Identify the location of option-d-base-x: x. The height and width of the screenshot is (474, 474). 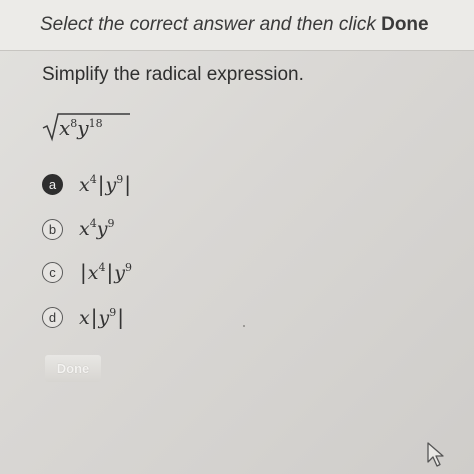
(84, 318).